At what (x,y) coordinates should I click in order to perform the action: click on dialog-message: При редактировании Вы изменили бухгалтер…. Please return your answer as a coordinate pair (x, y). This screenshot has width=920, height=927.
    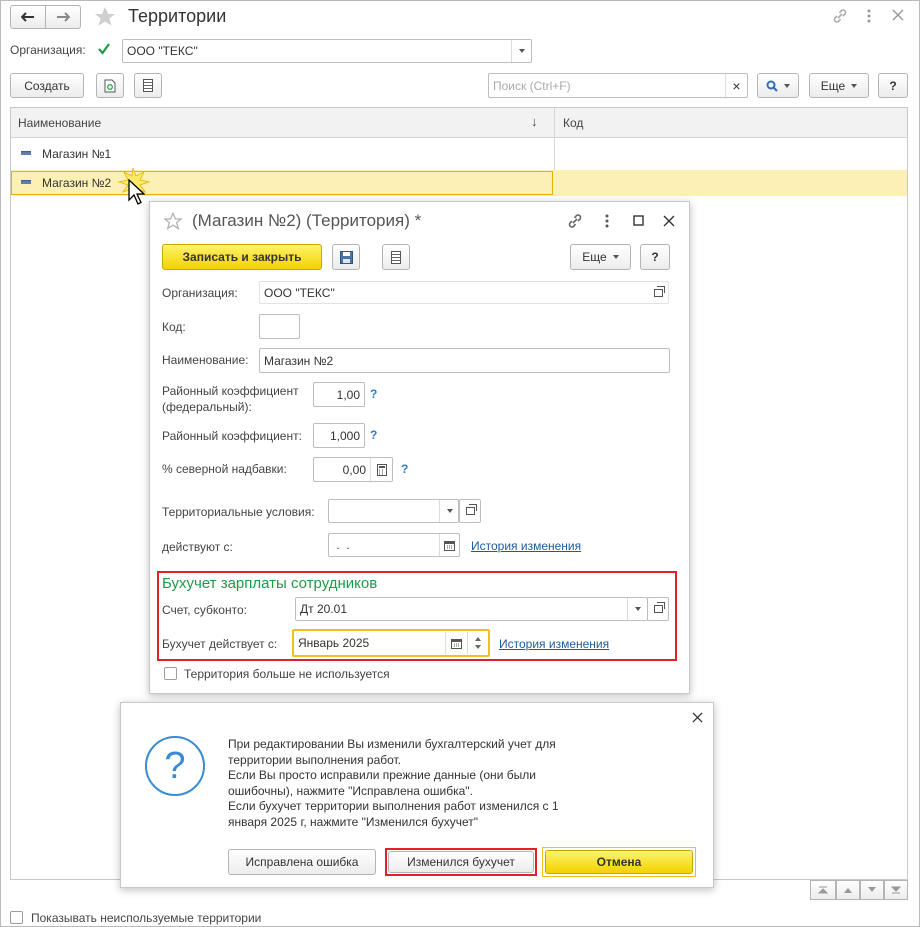
    Looking at the image, I should click on (448, 783).